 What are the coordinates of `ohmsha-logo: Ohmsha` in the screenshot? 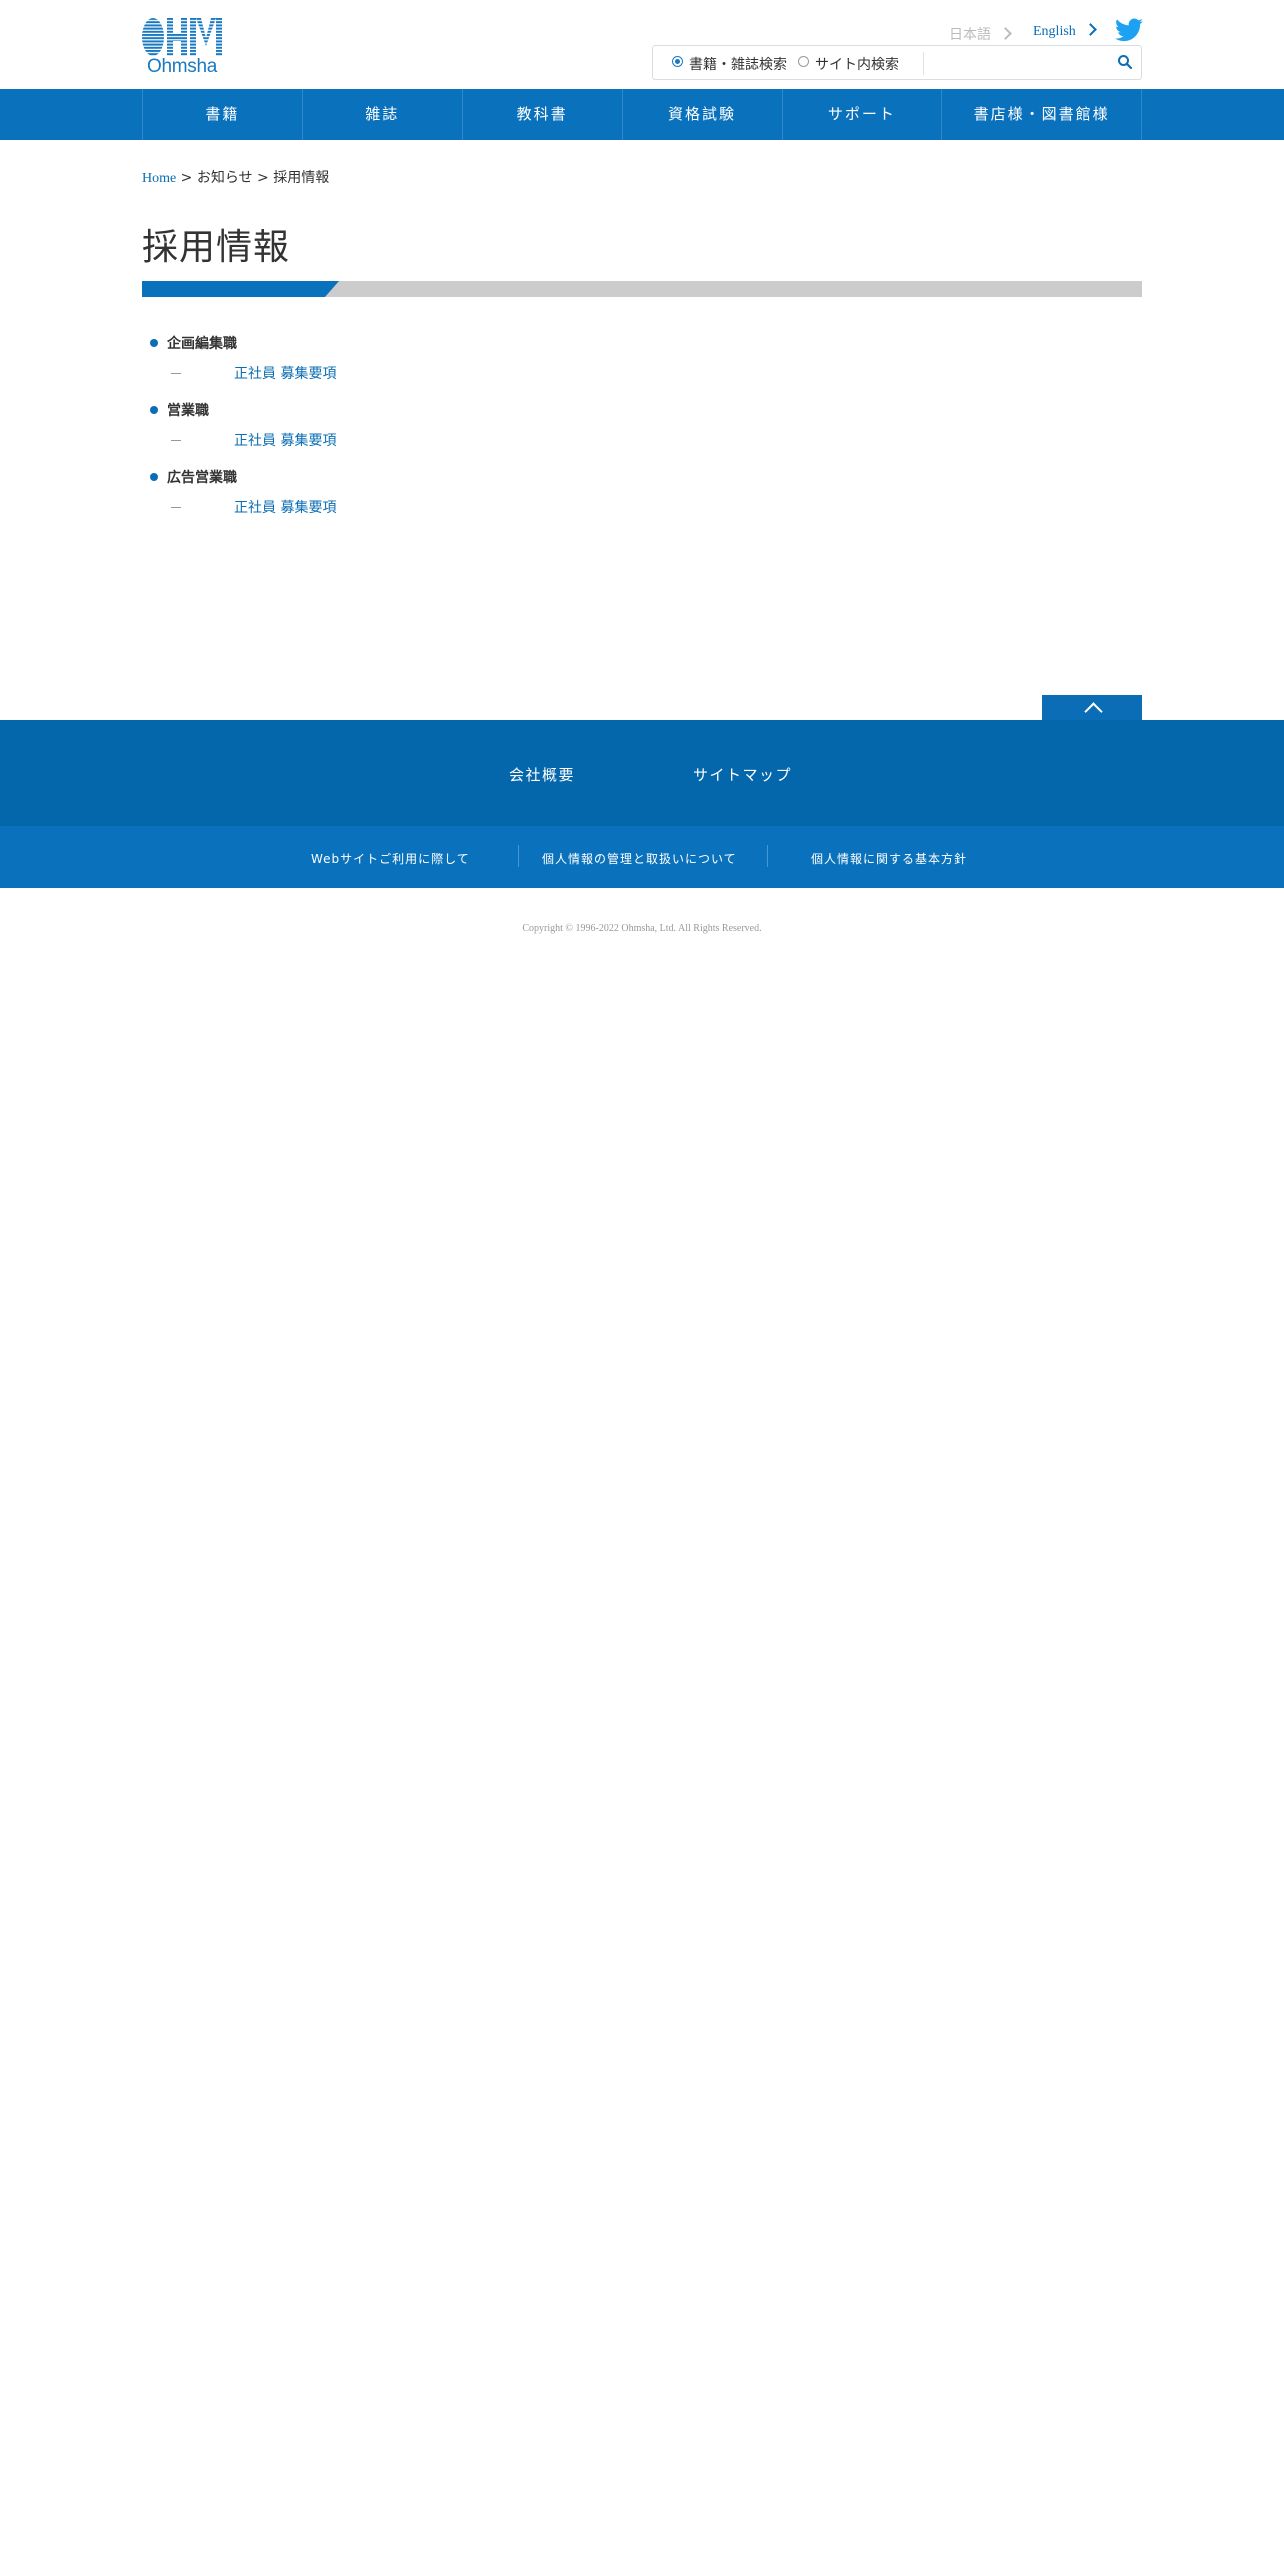 It's located at (182, 49).